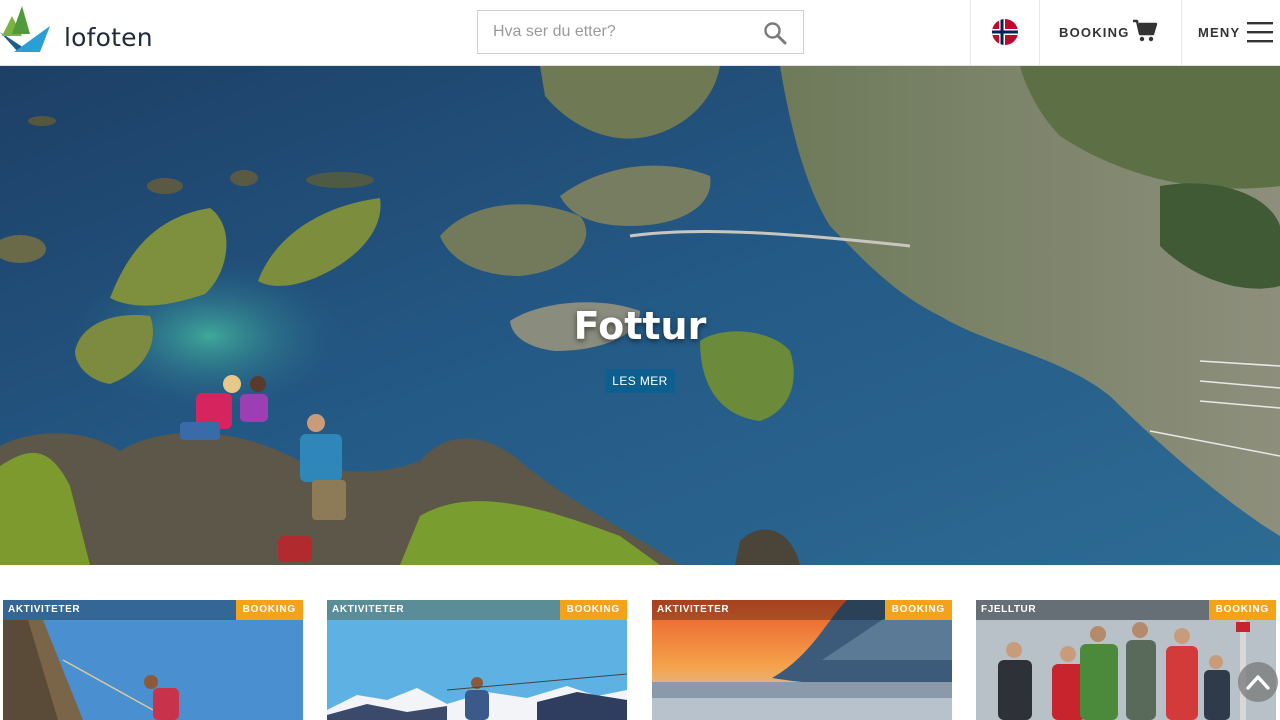  I want to click on hamburger-icon, so click(1260, 32).